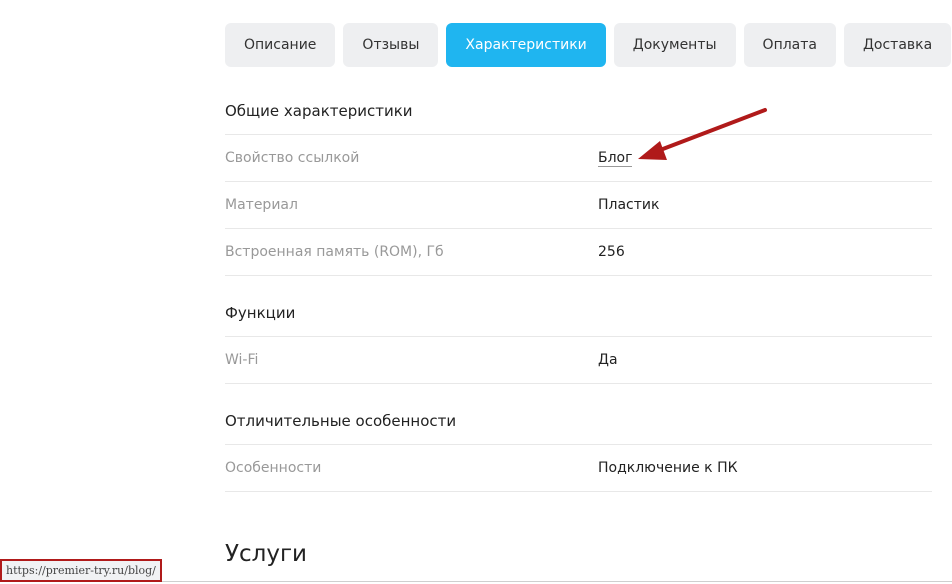 This screenshot has height=584, width=952. Describe the element at coordinates (578, 205) in the screenshot. I see `spec-row: Материал Пластик` at that location.